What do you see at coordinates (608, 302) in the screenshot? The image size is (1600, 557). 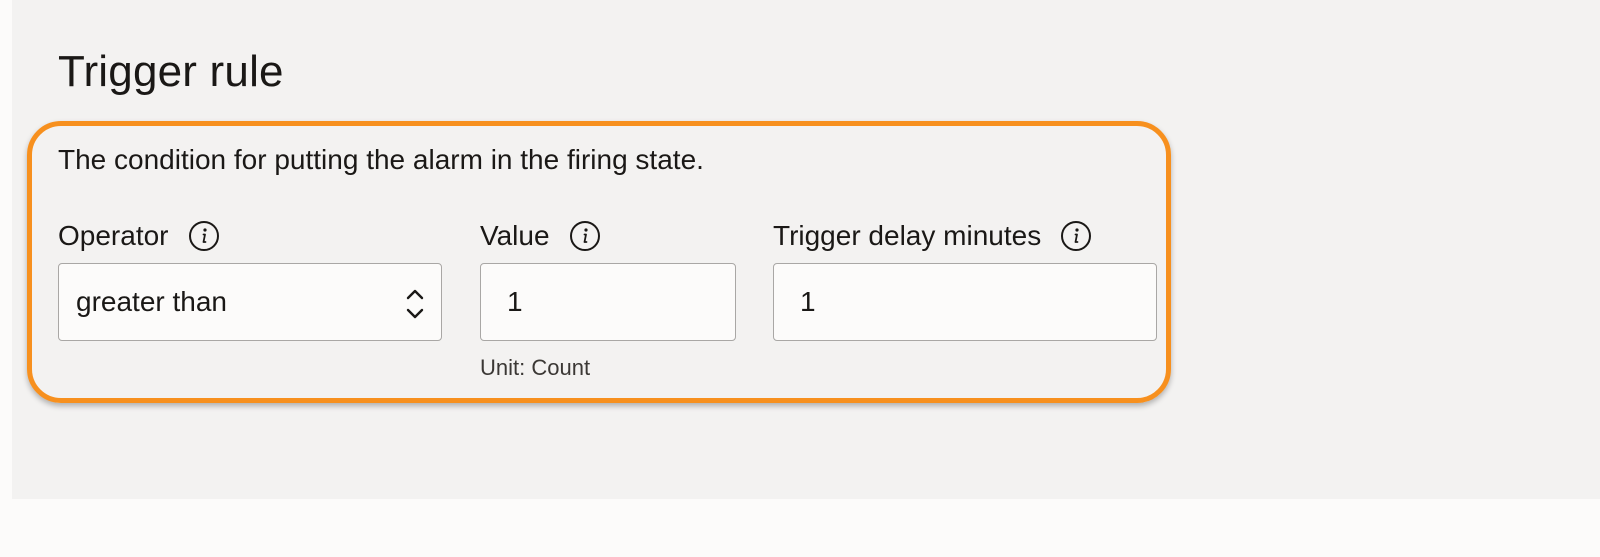 I see `value-input: 1` at bounding box center [608, 302].